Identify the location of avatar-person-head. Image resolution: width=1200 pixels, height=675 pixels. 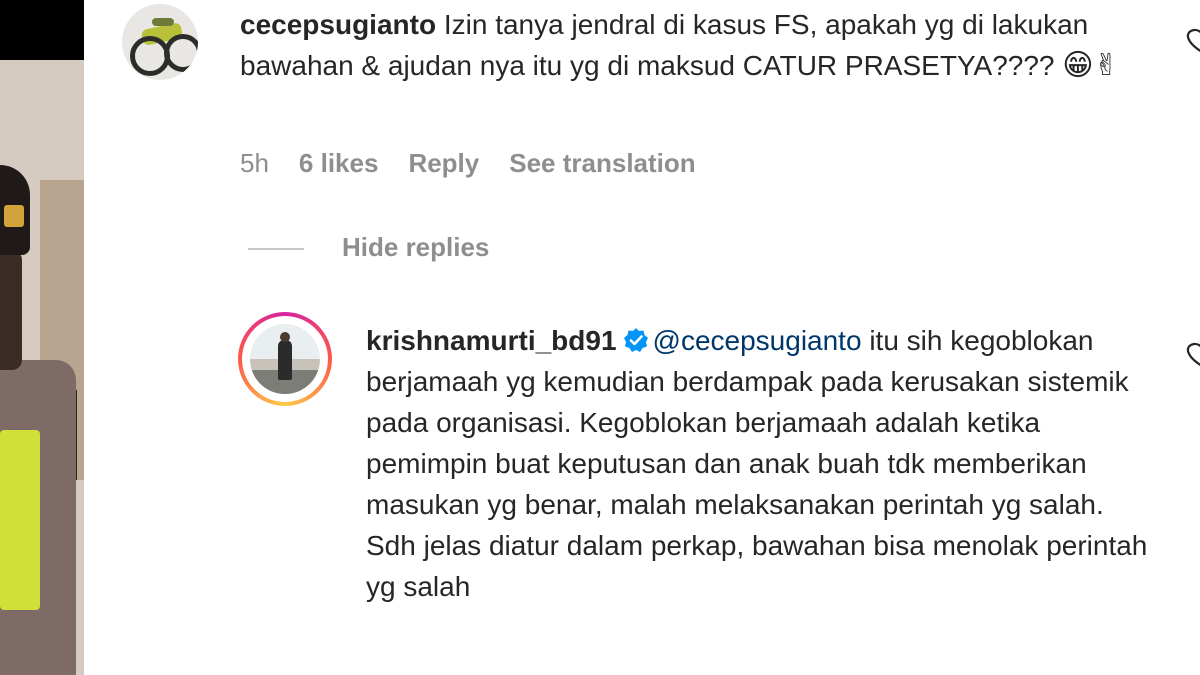
(285, 337).